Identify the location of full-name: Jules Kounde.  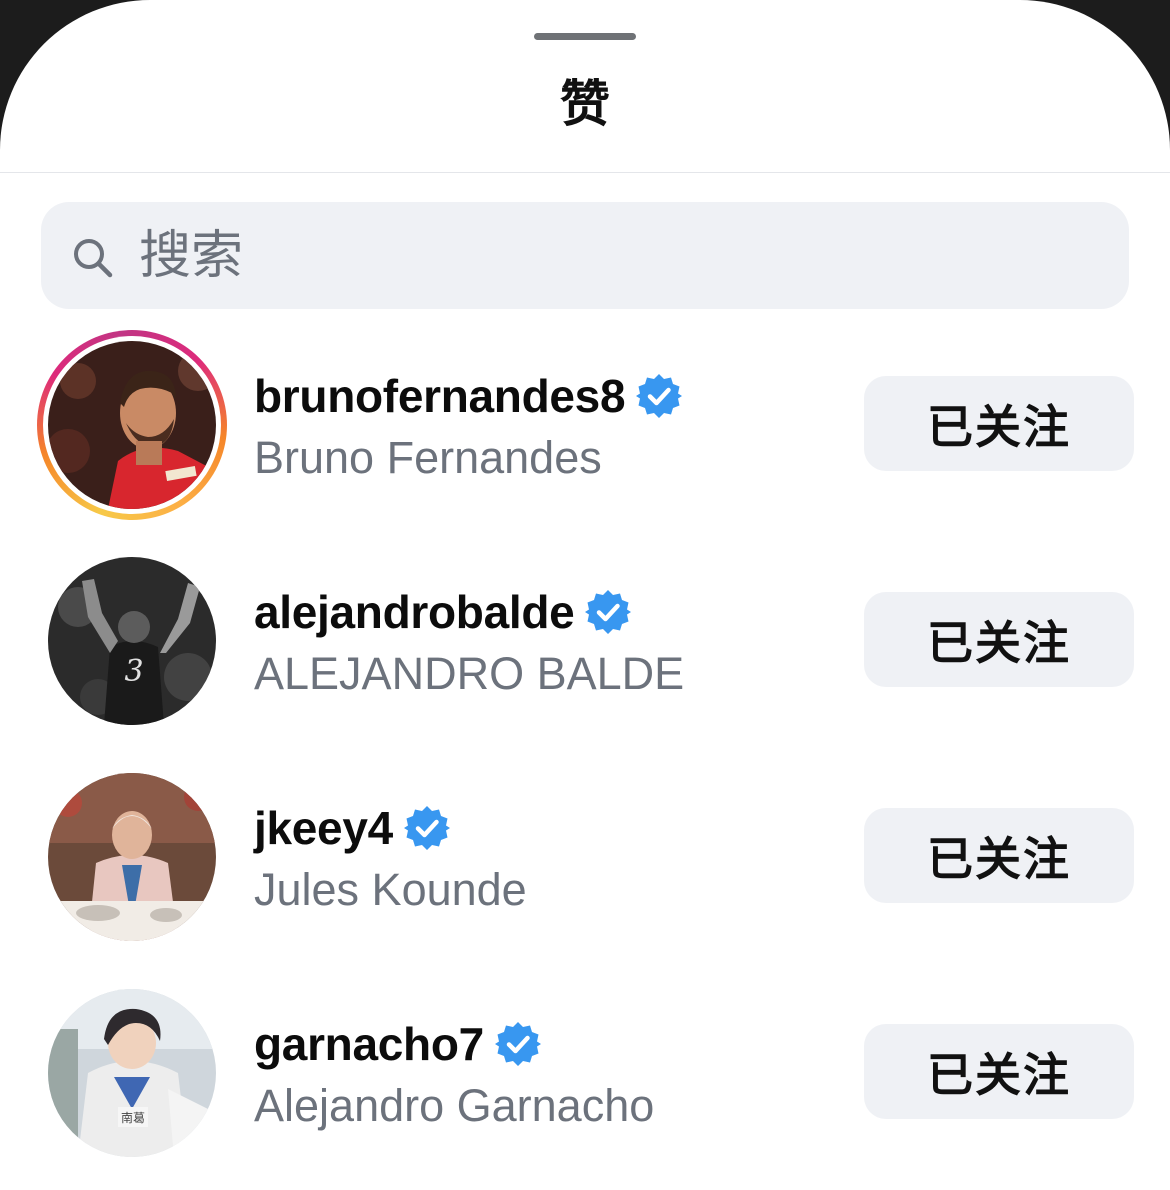
(390, 889).